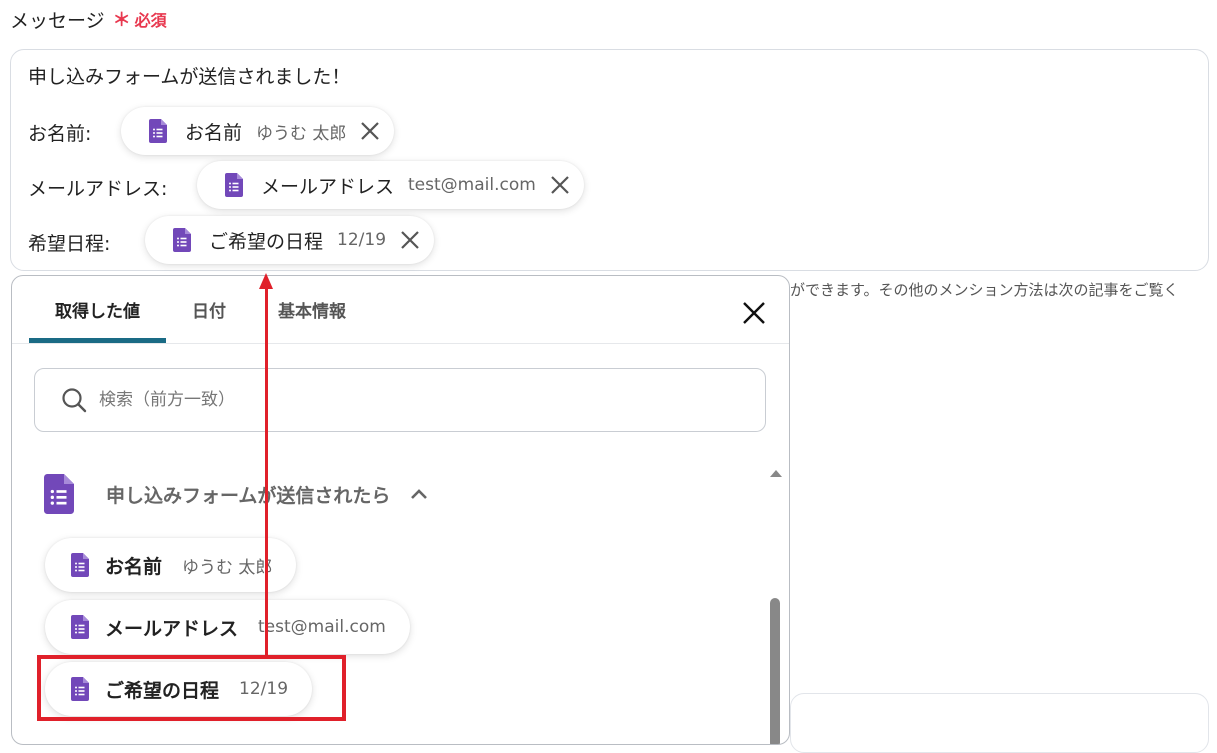 The image size is (1217, 753). I want to click on chip-value: 12/19, so click(362, 240).